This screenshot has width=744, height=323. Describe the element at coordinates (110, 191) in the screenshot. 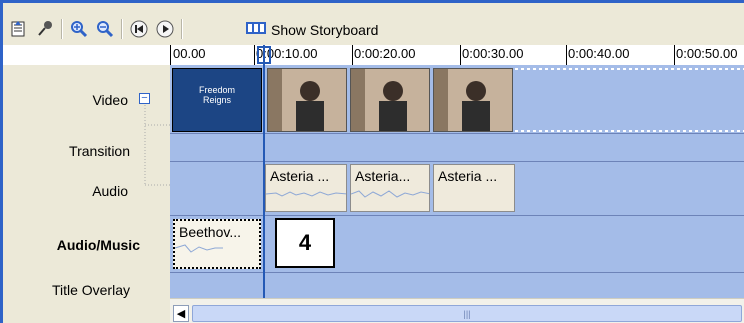

I see `audio-track-label: Audio` at that location.